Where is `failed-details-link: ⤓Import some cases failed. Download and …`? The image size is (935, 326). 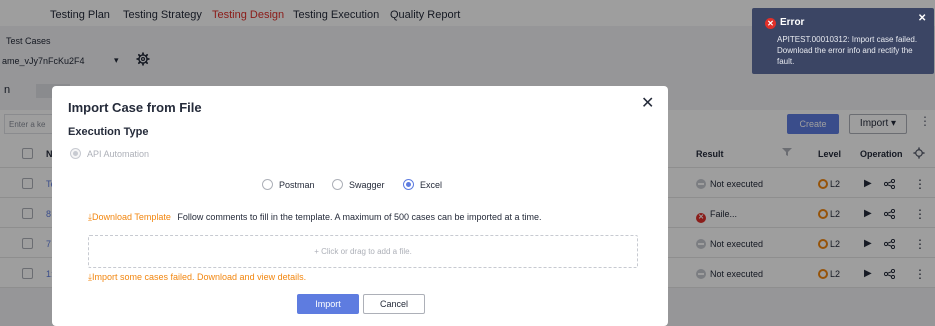
failed-details-link: ⤓Import some cases failed. Download and … is located at coordinates (197, 277).